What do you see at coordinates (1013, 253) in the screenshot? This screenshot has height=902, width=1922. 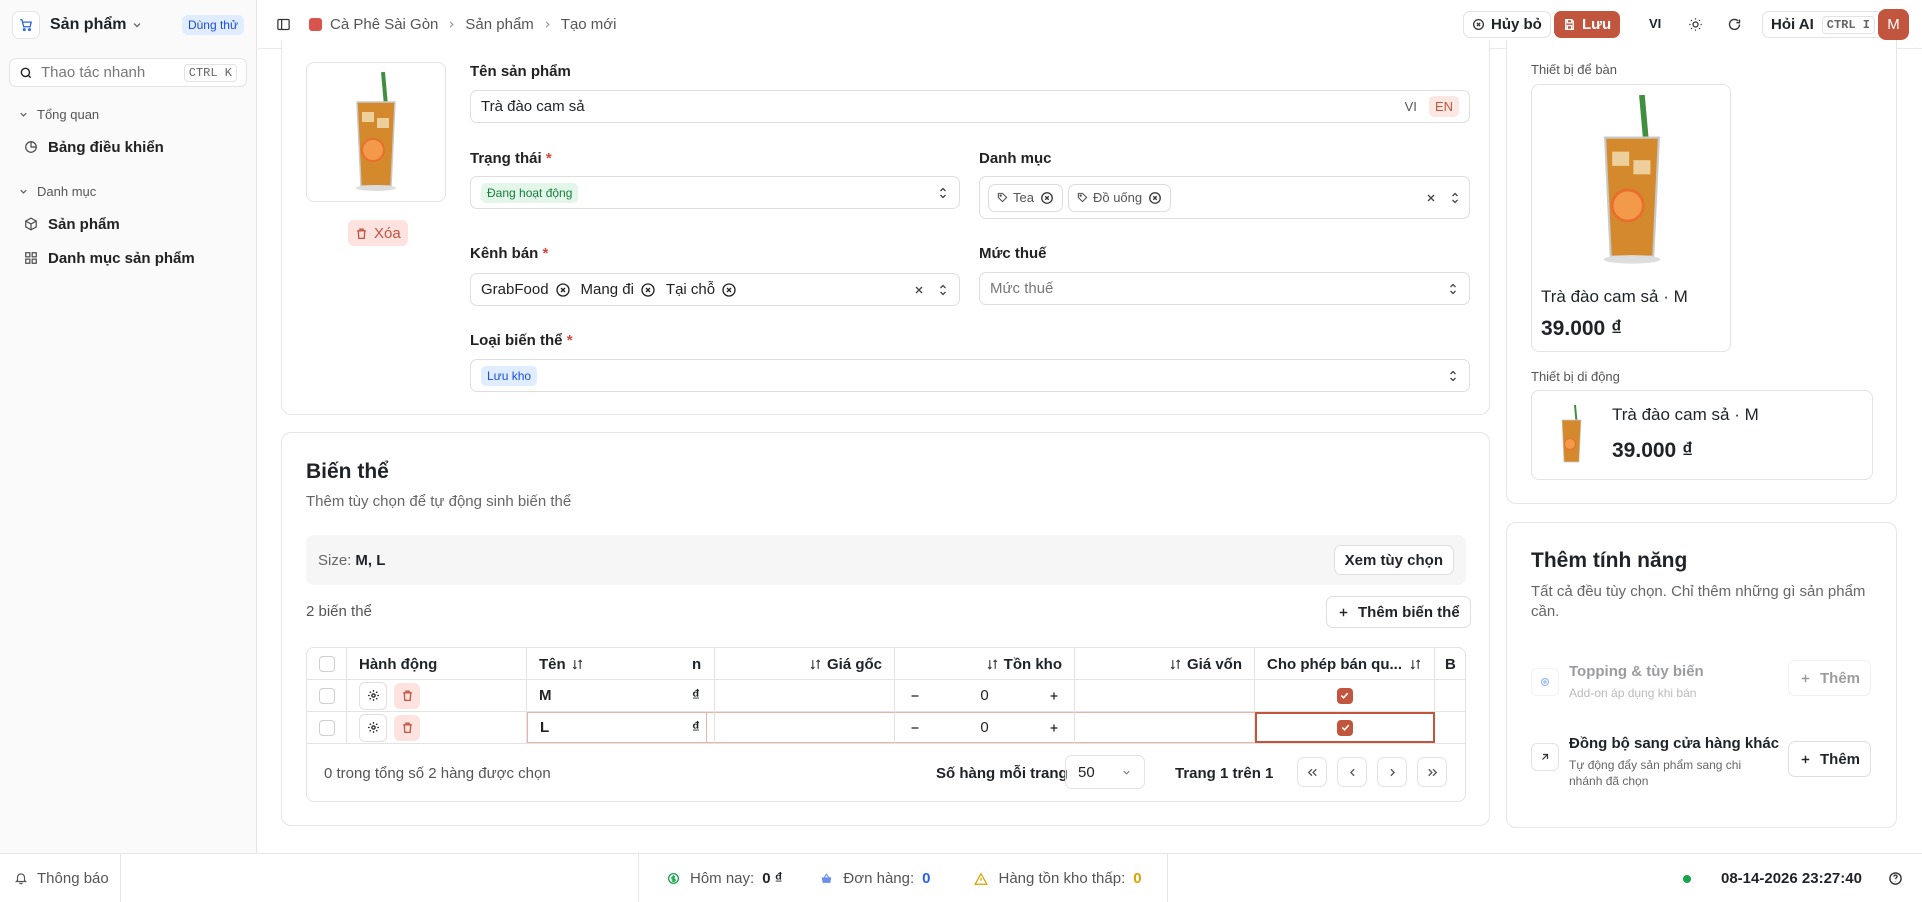 I see `tax-label: Mức thuế` at bounding box center [1013, 253].